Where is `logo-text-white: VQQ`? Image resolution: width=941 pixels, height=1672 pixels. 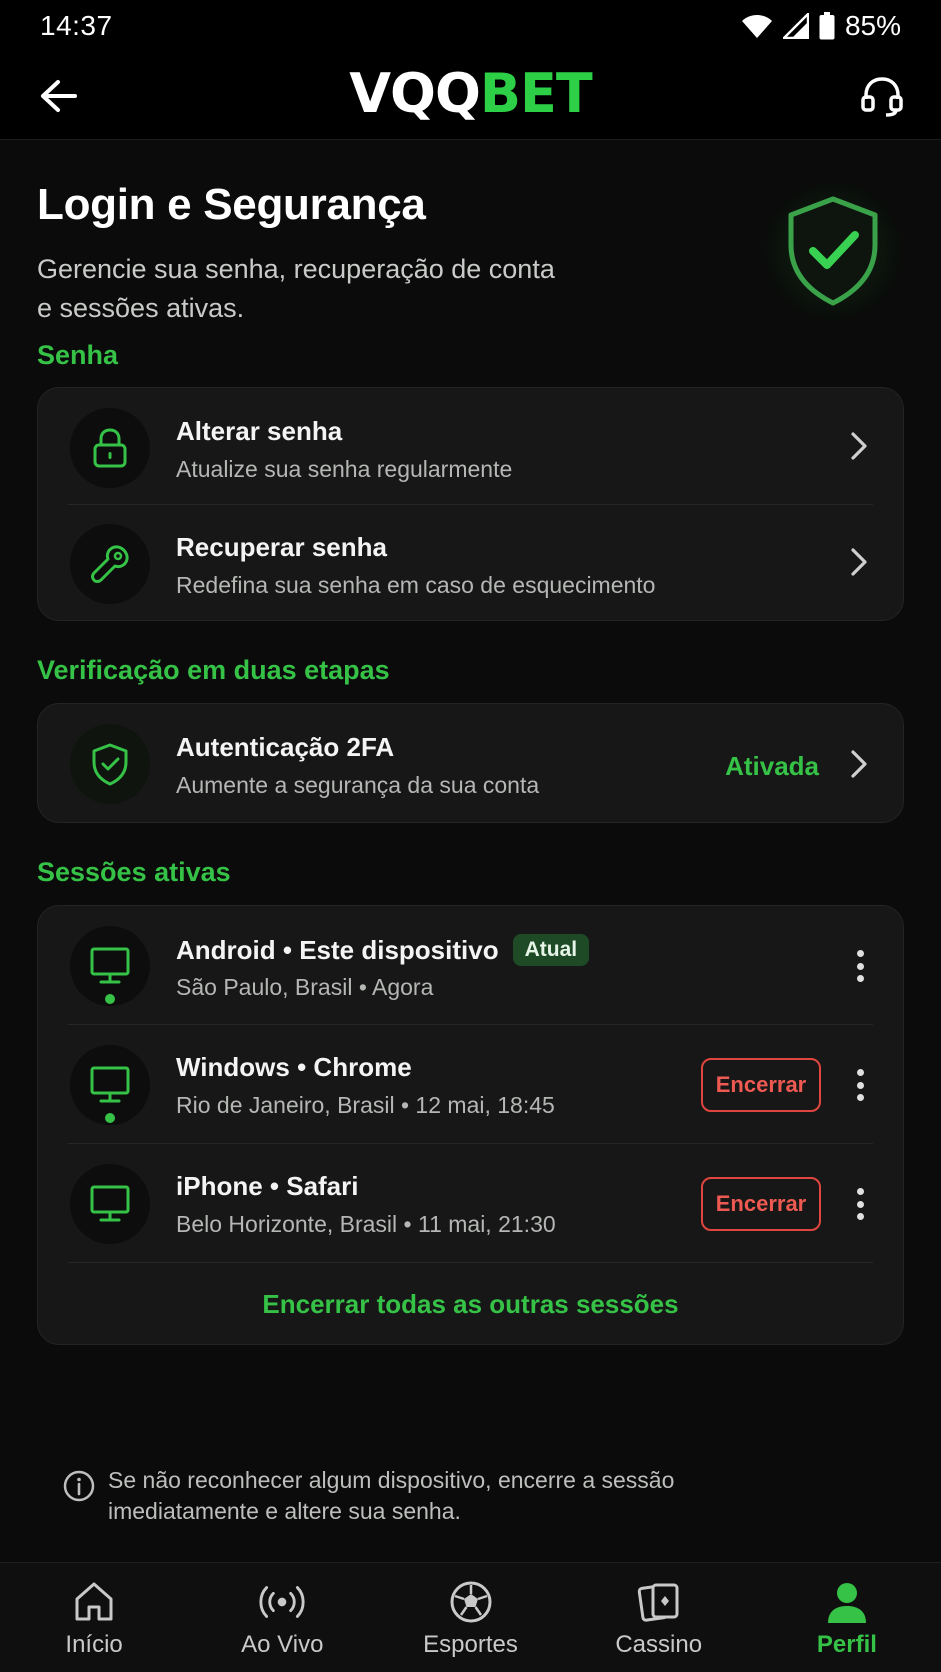
logo-text-white: VQQ is located at coordinates (415, 93).